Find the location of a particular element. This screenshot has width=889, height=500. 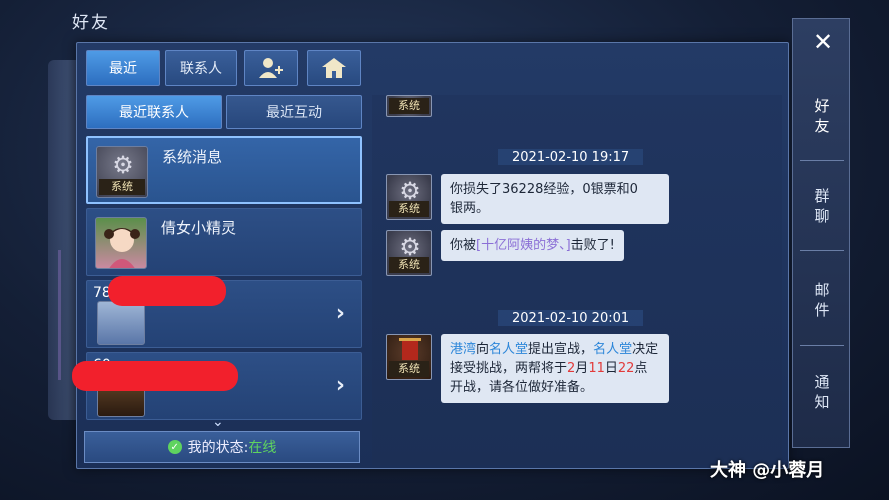

add-friend-button is located at coordinates (271, 68).